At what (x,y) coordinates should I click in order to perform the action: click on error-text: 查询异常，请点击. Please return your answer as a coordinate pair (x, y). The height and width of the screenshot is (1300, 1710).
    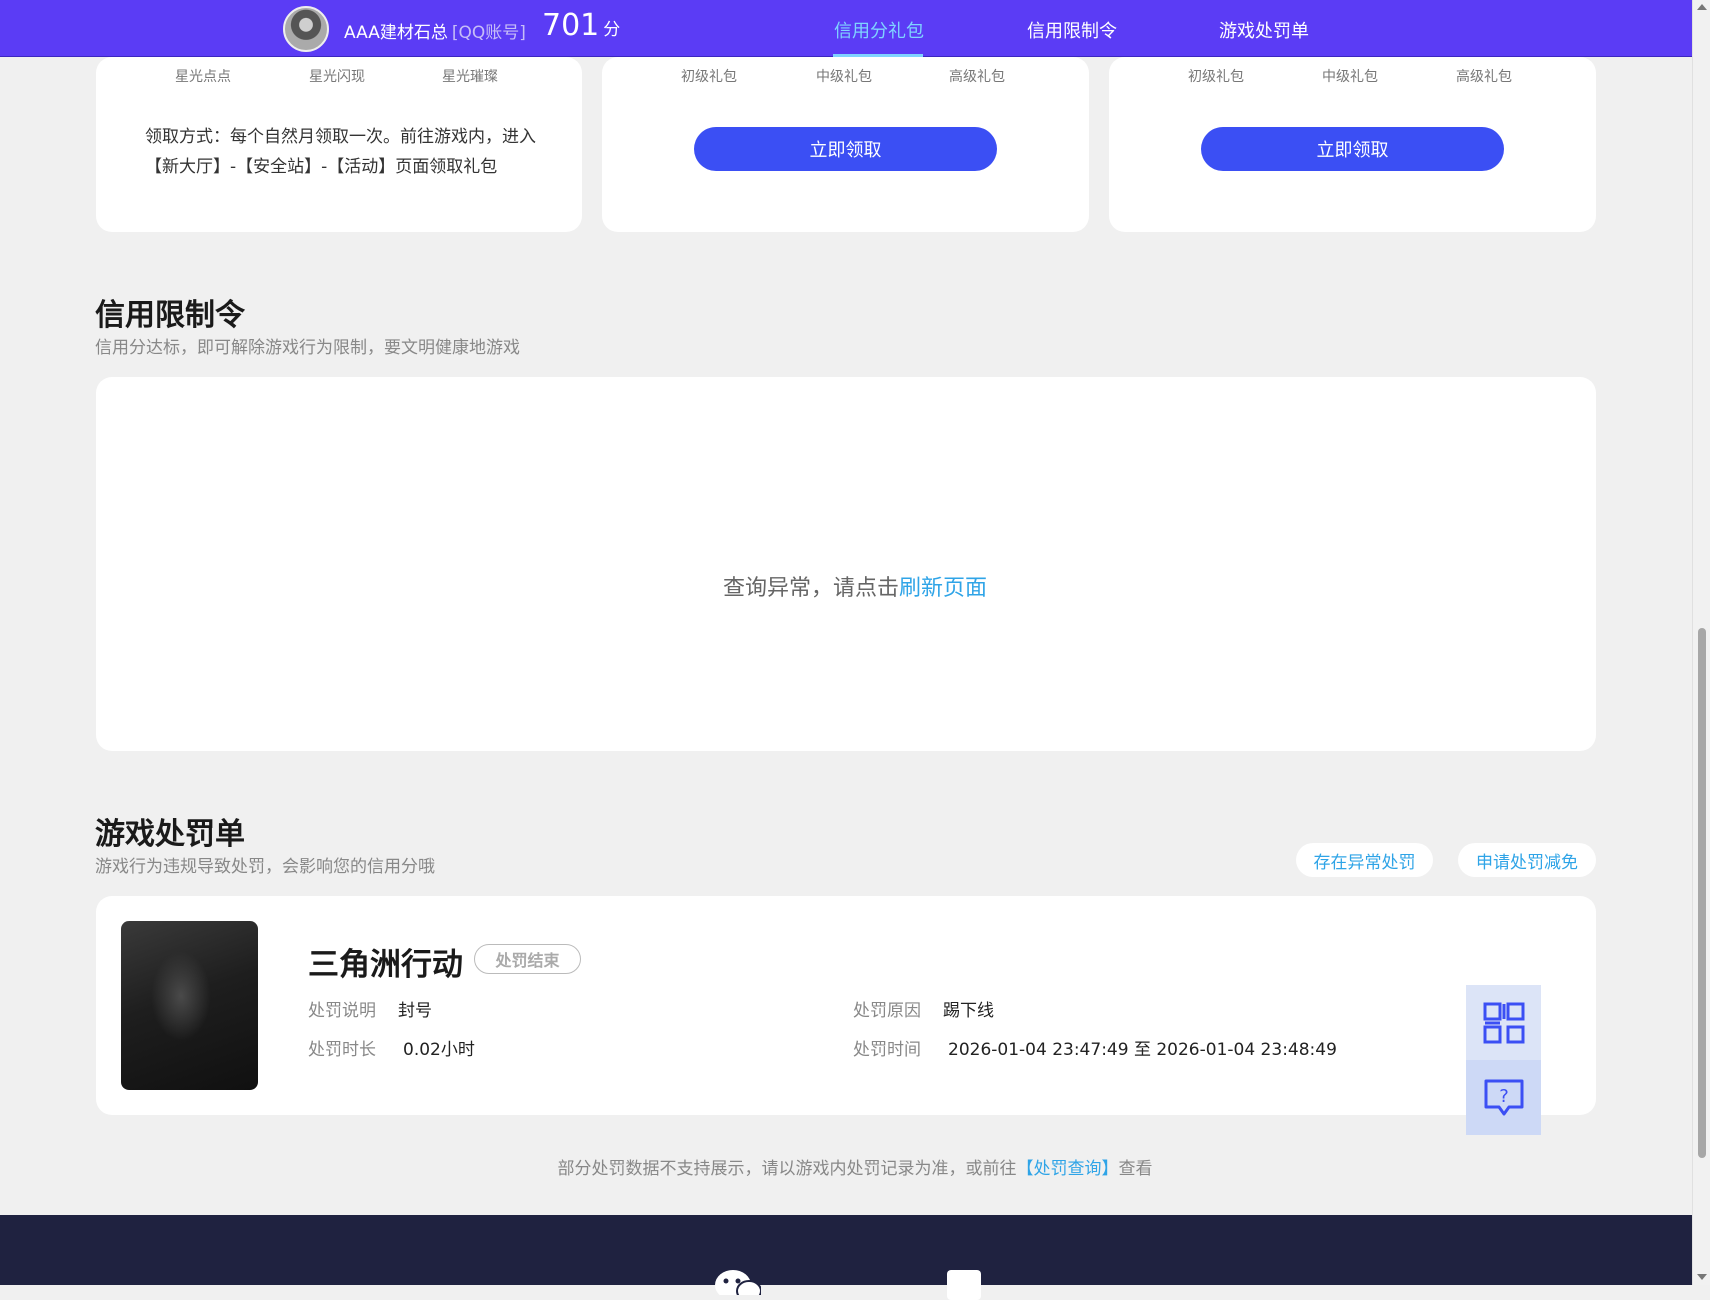
    Looking at the image, I should click on (810, 588).